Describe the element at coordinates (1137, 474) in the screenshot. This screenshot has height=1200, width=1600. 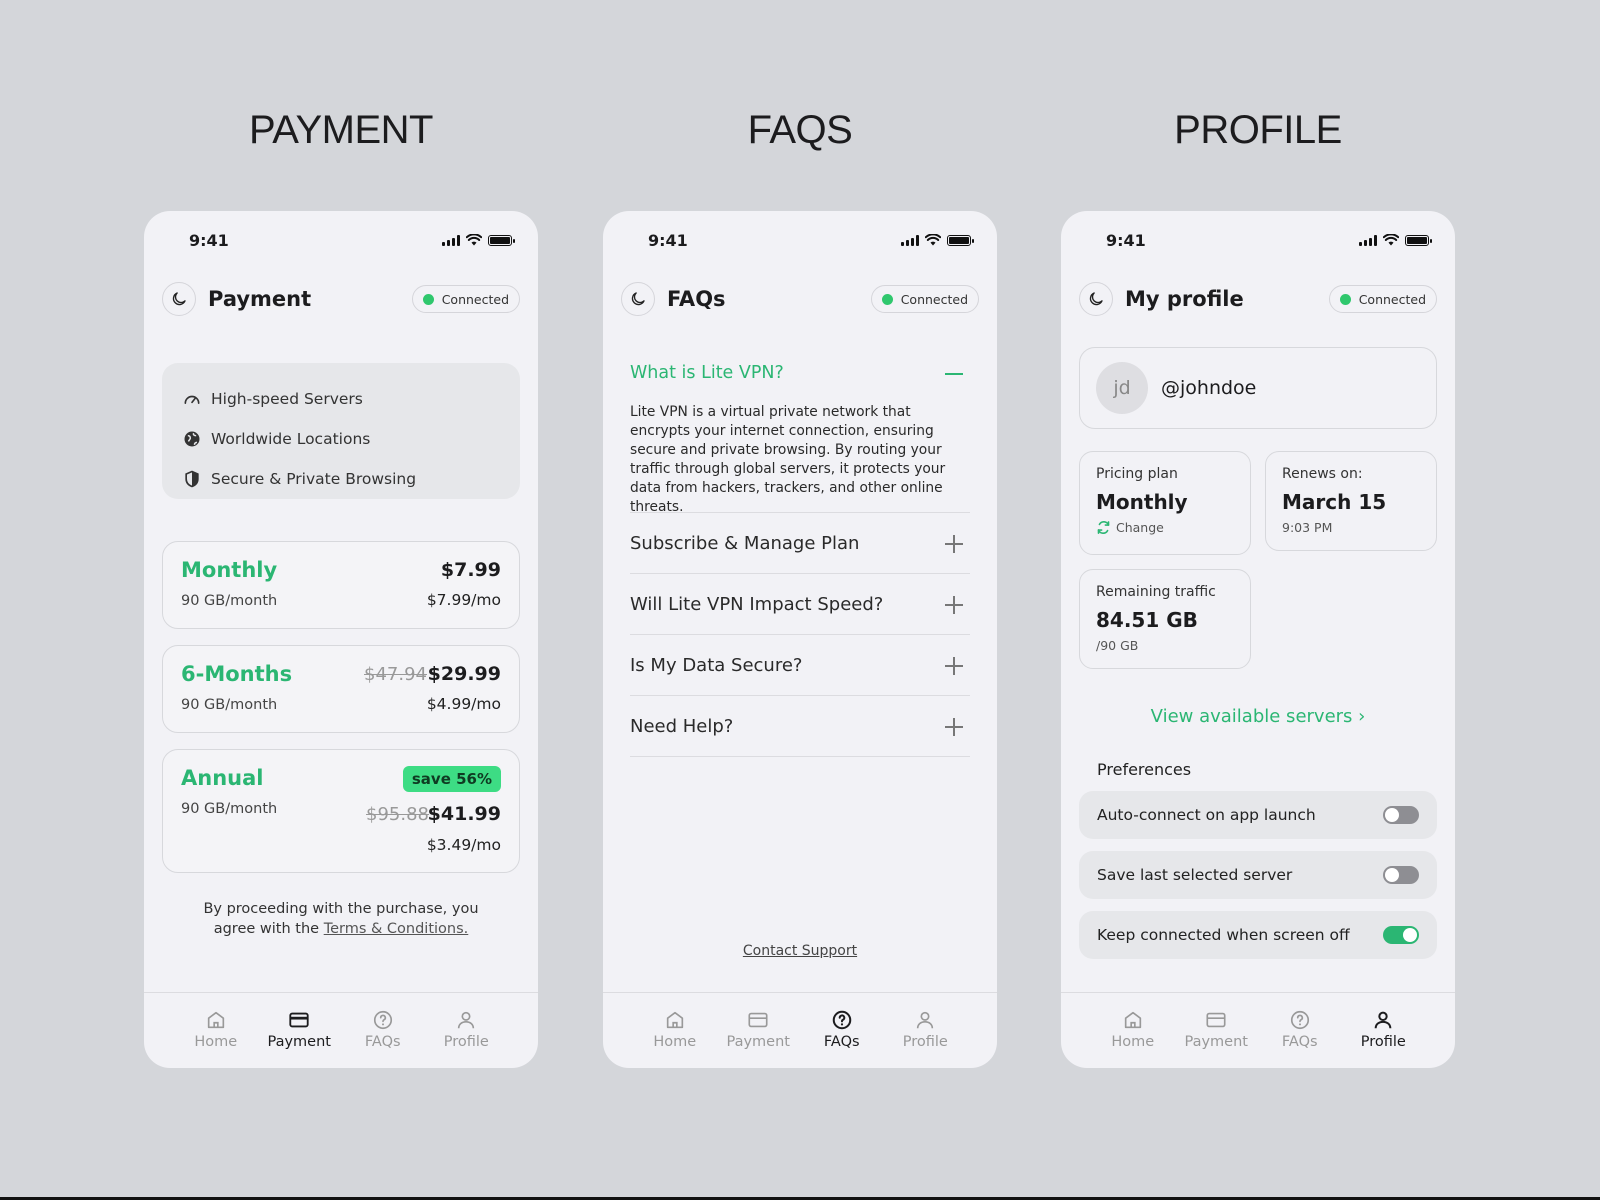
I see `info-label: Pricing plan` at that location.